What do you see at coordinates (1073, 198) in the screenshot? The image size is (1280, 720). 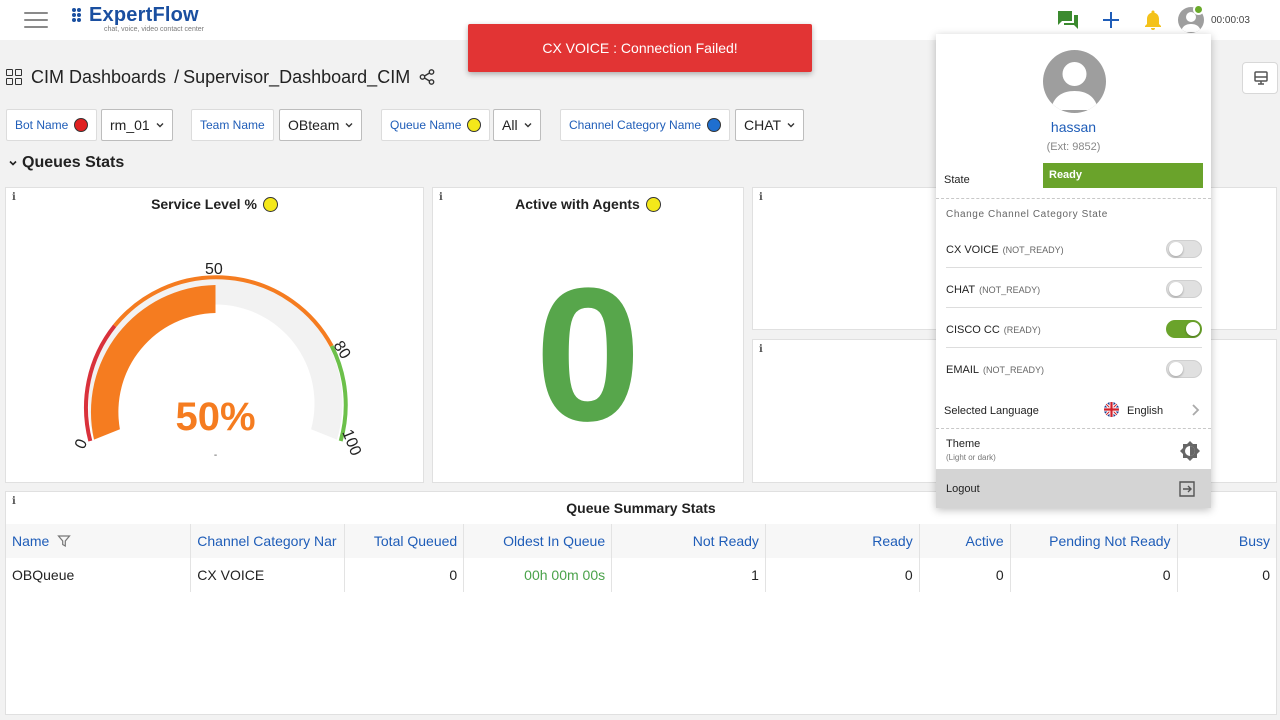 I see `divider` at bounding box center [1073, 198].